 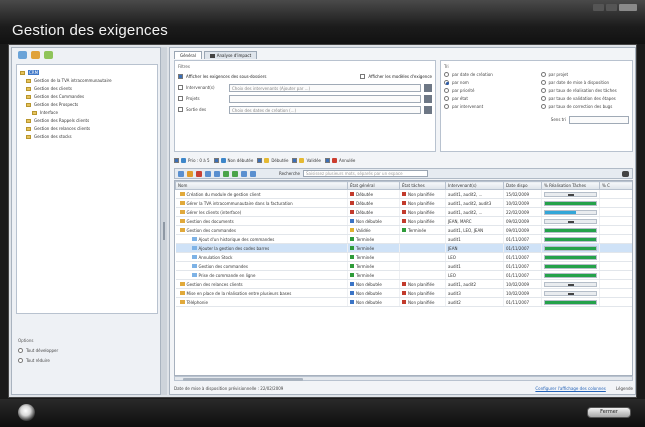 I want to click on tree-item: Gestion des stocks, so click(x=87, y=136).